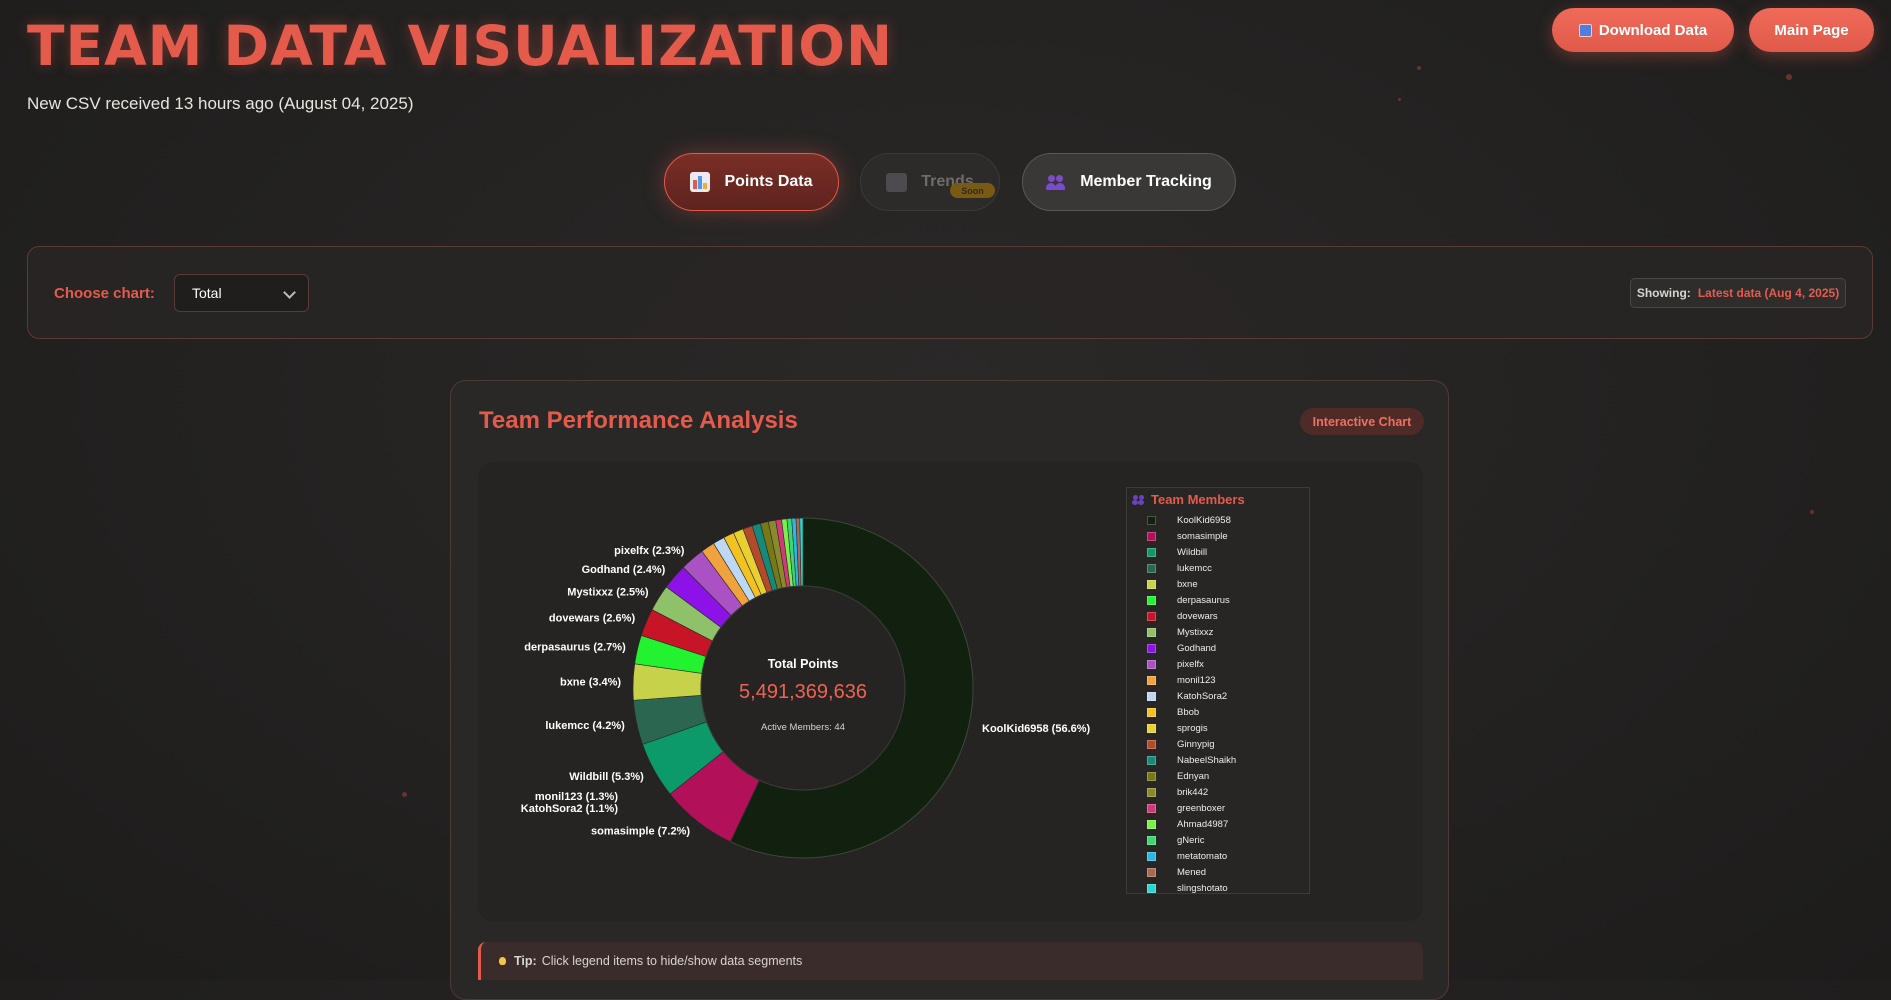 This screenshot has height=1000, width=1891. What do you see at coordinates (606, 777) in the screenshot?
I see `slice-data-label: Wildbill (5.3%)` at bounding box center [606, 777].